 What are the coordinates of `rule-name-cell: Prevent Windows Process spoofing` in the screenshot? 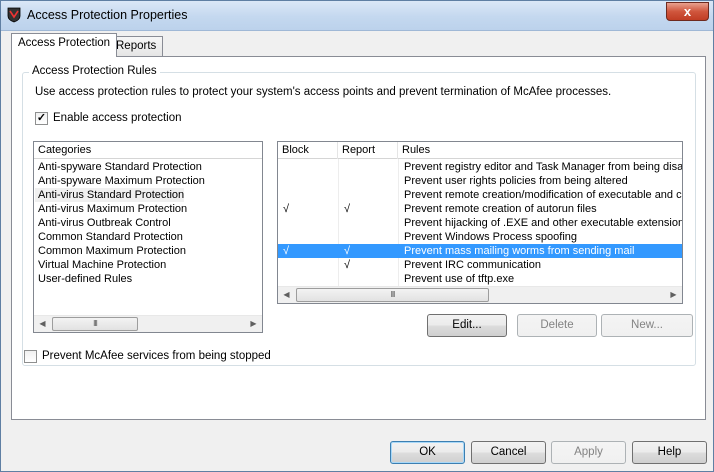 It's located at (491, 237).